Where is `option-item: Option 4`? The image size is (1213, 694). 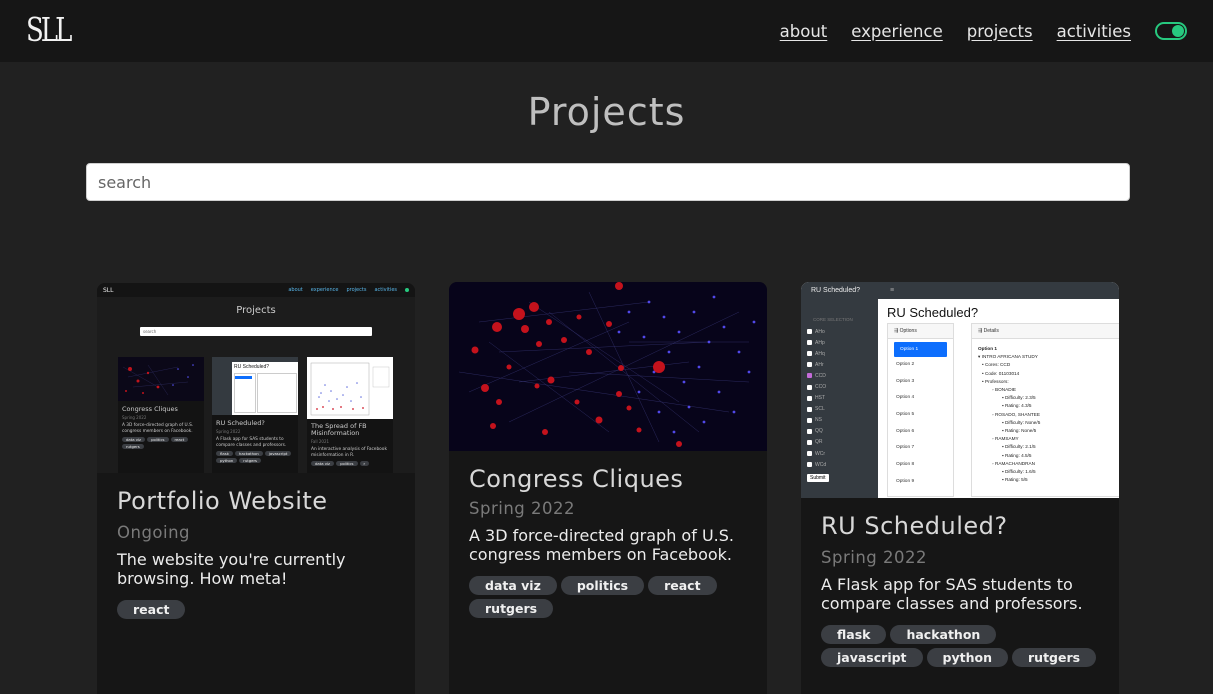 option-item: Option 4 is located at coordinates (905, 398).